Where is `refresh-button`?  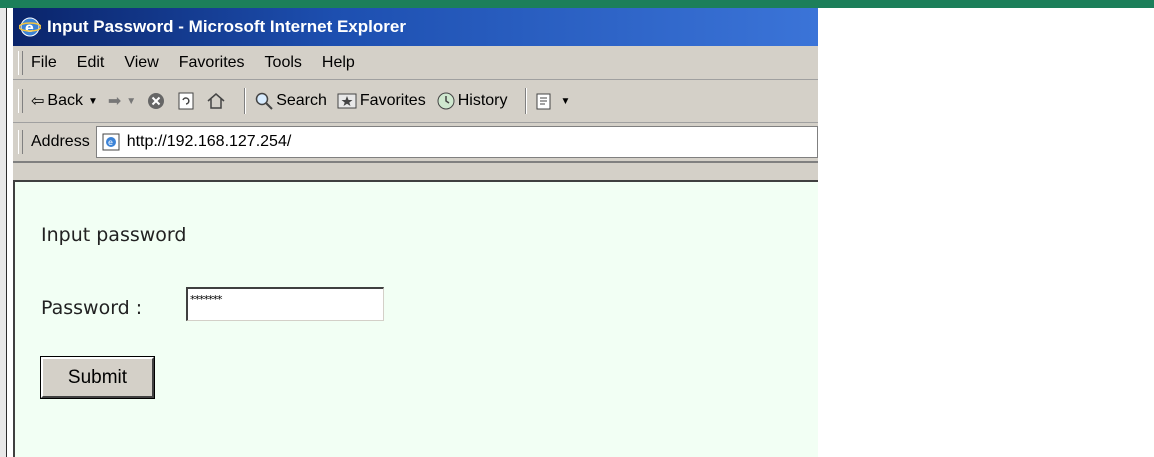
refresh-button is located at coordinates (186, 101).